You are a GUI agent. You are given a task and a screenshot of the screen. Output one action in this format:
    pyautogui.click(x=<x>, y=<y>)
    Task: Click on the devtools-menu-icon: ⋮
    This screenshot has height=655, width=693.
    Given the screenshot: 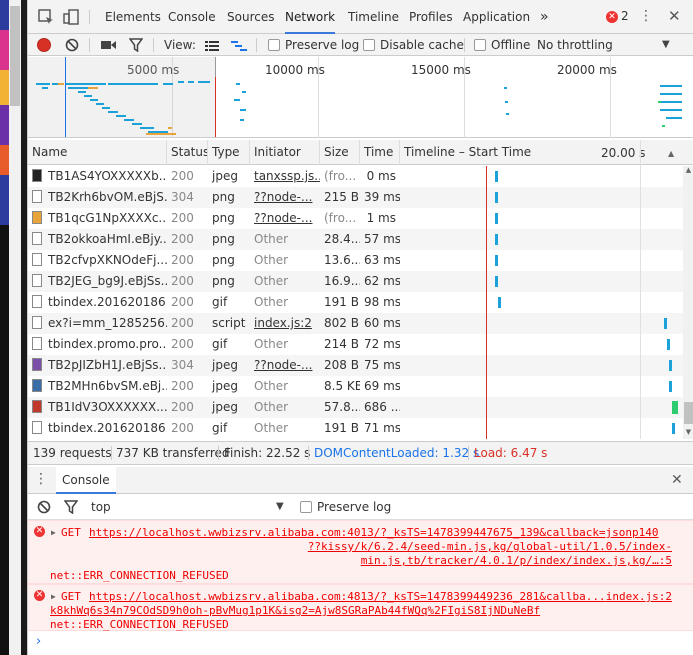 What is the action you would take?
    pyautogui.click(x=646, y=16)
    